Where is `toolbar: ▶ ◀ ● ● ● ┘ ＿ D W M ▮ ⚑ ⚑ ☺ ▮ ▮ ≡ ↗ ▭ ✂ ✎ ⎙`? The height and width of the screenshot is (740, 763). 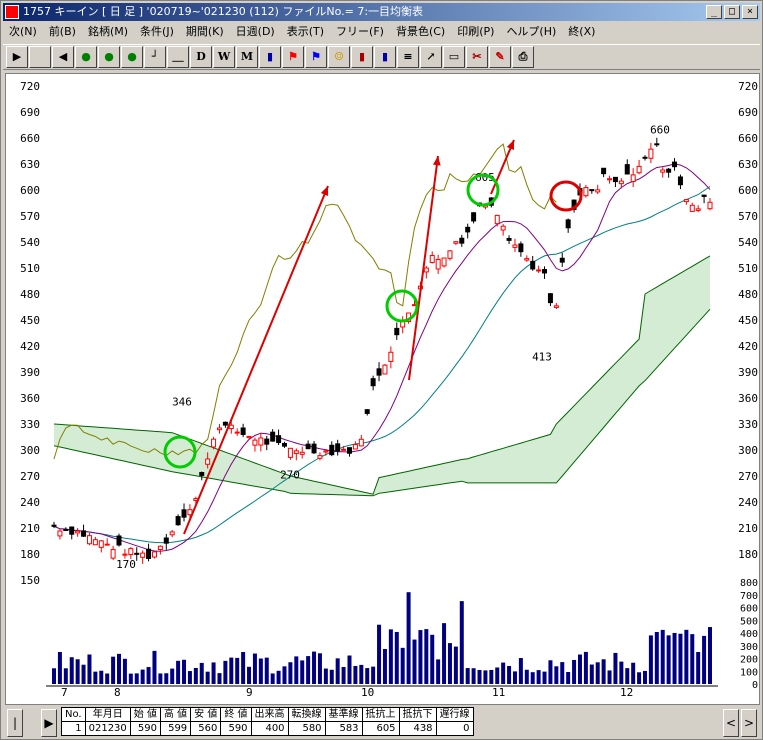 toolbar: ▶ ◀ ● ● ● ┘ ＿ D W M ▮ ⚑ ⚑ ☺ ▮ ▮ ≡ ↗ ▭ ✂ ✎ ⎙ is located at coordinates (381, 57).